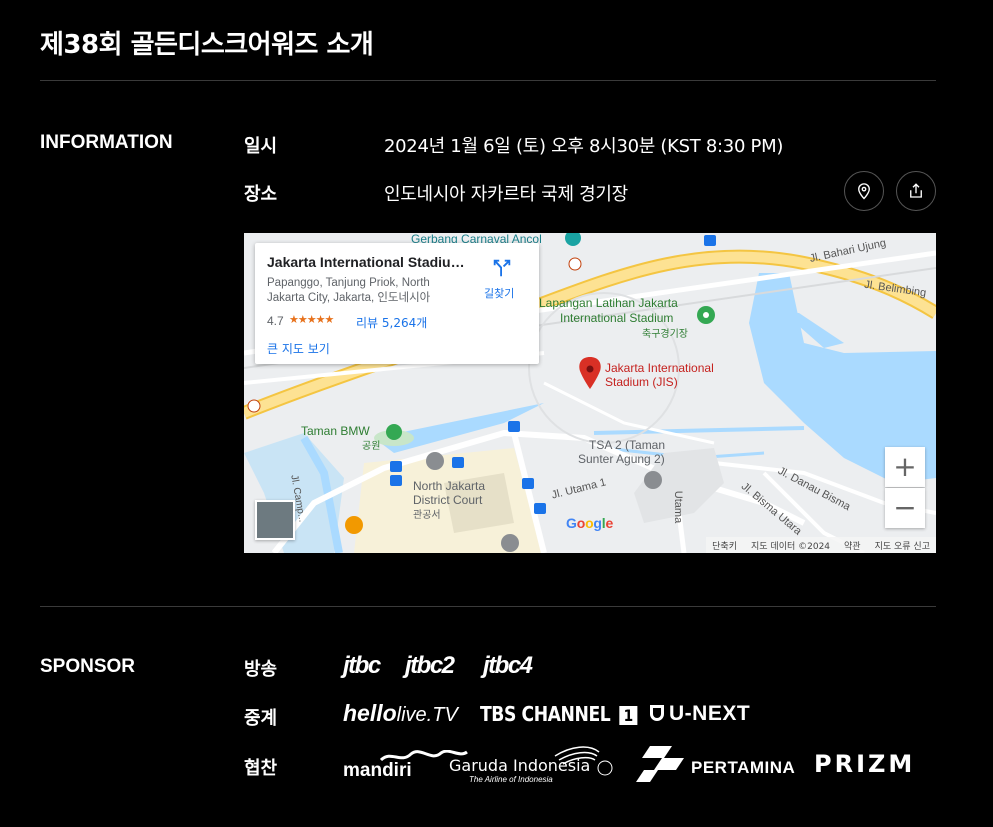 The height and width of the screenshot is (827, 993). What do you see at coordinates (724, 545) in the screenshot?
I see `shortcuts-link: 단축키` at bounding box center [724, 545].